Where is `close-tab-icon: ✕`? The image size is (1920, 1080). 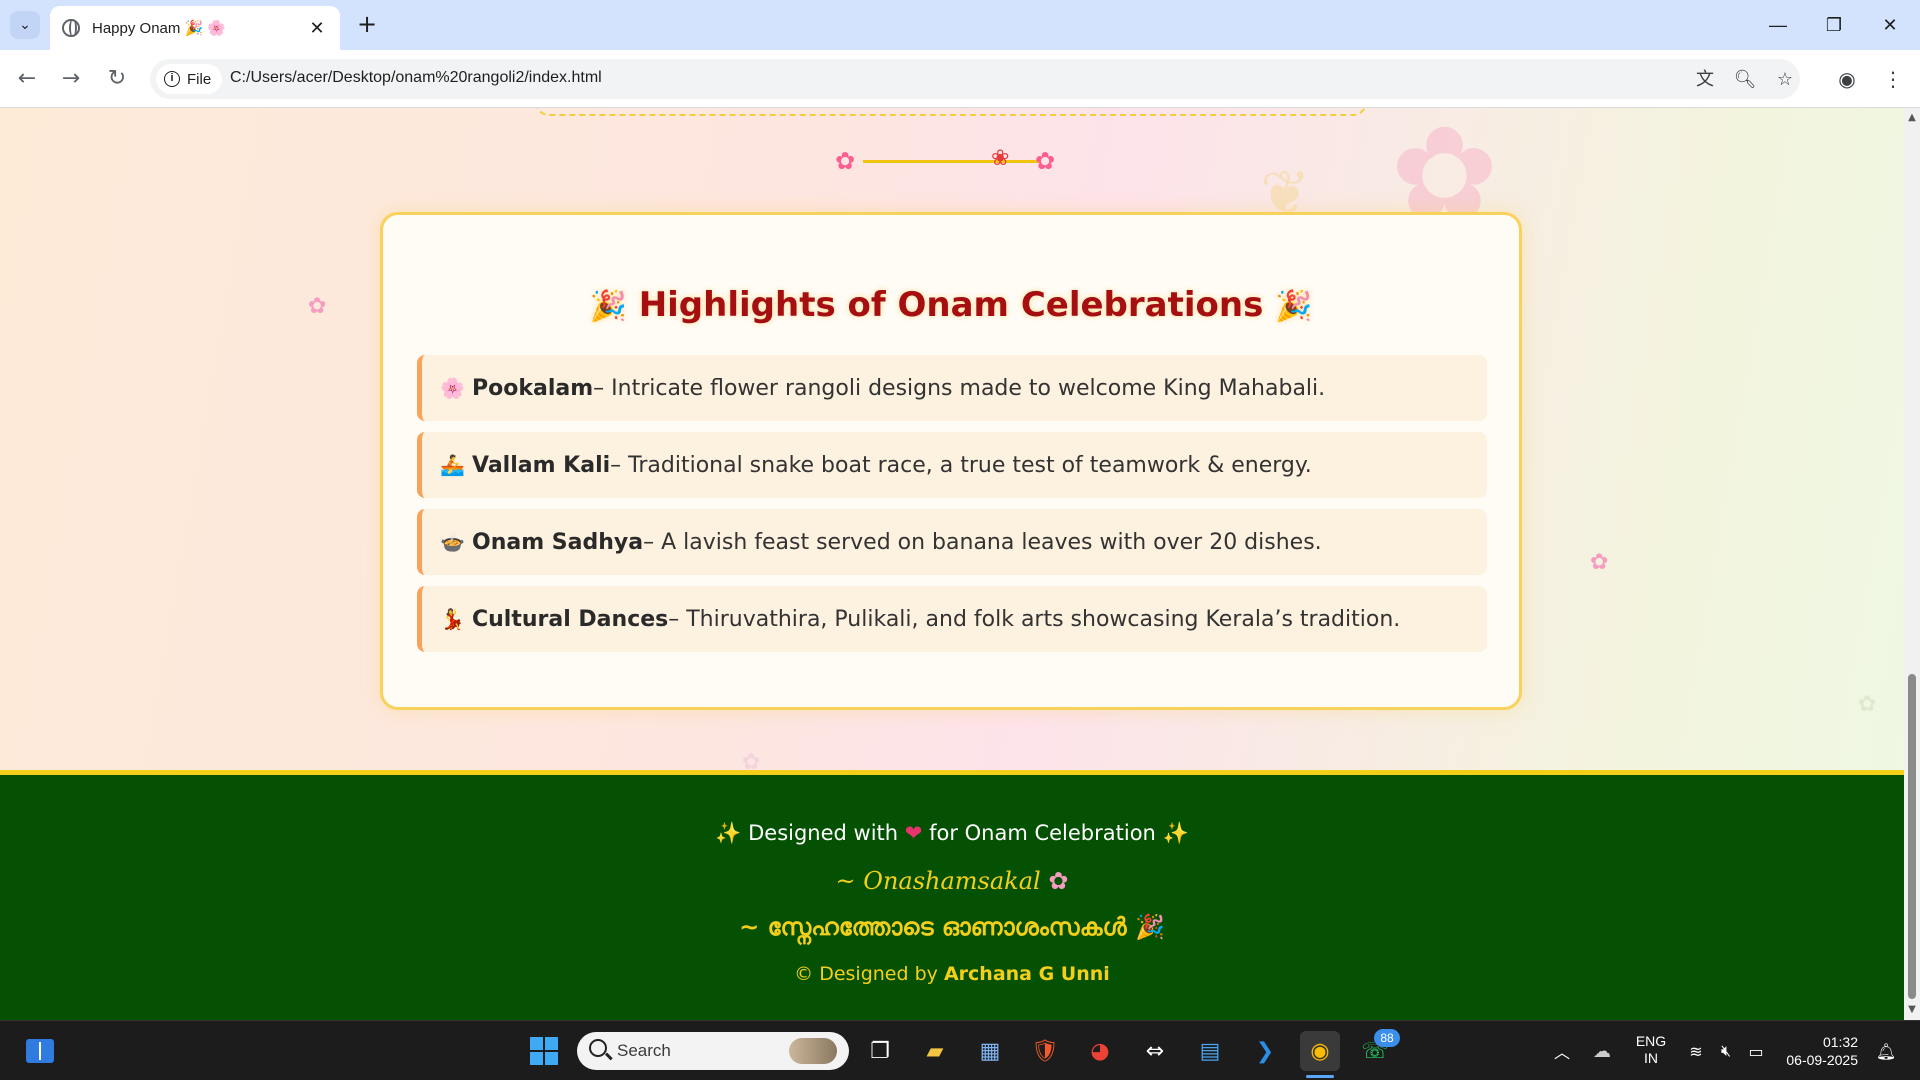 close-tab-icon: ✕ is located at coordinates (317, 28).